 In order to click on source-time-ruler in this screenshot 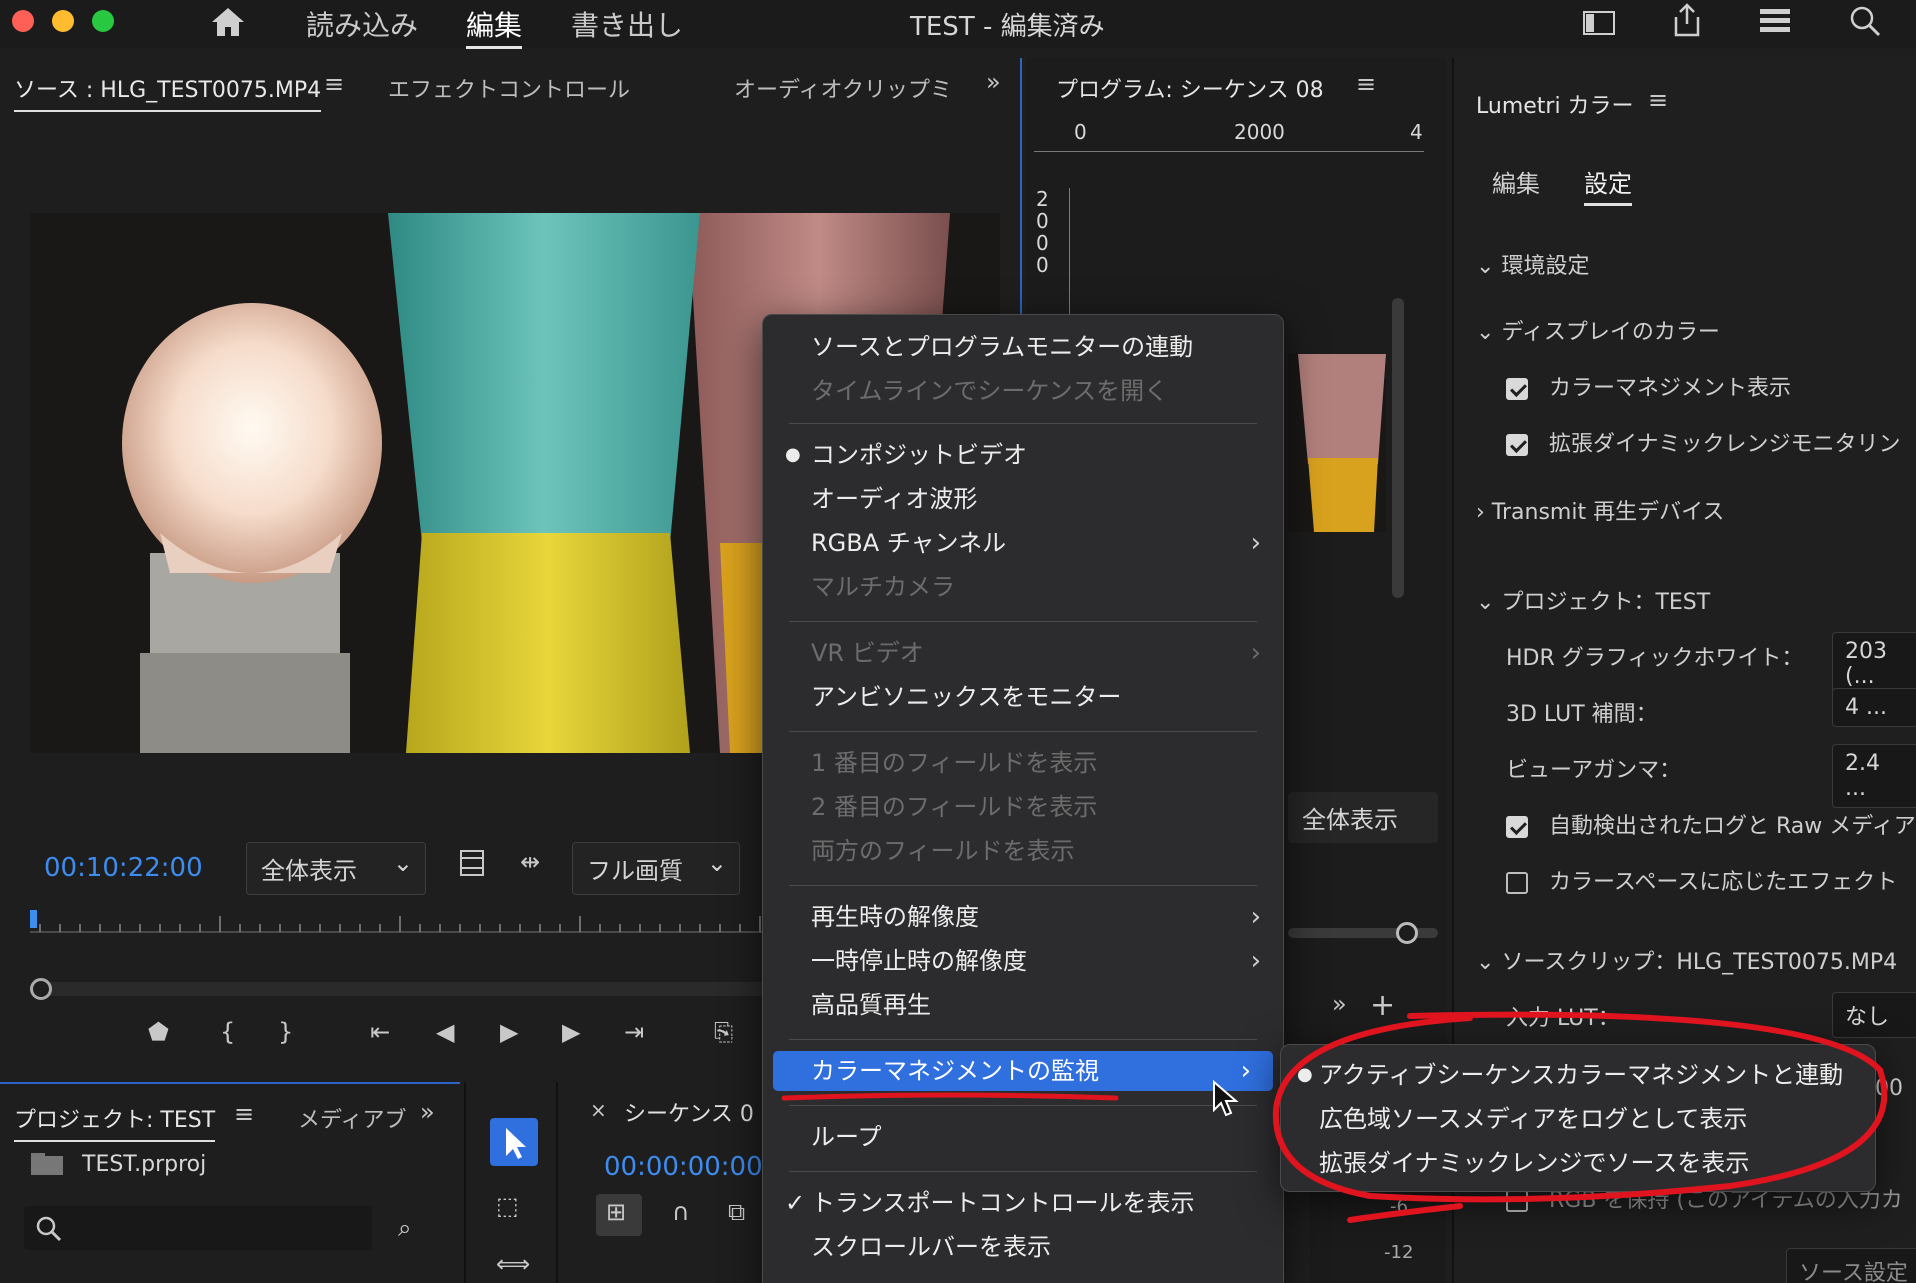, I will do `click(400, 922)`.